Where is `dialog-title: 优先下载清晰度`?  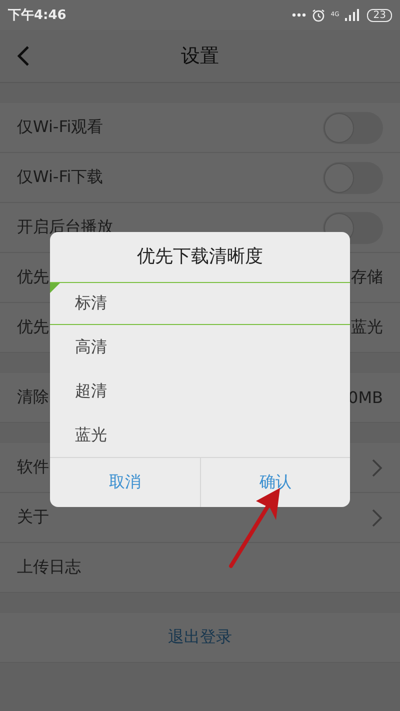
dialog-title: 优先下载清晰度 is located at coordinates (200, 257).